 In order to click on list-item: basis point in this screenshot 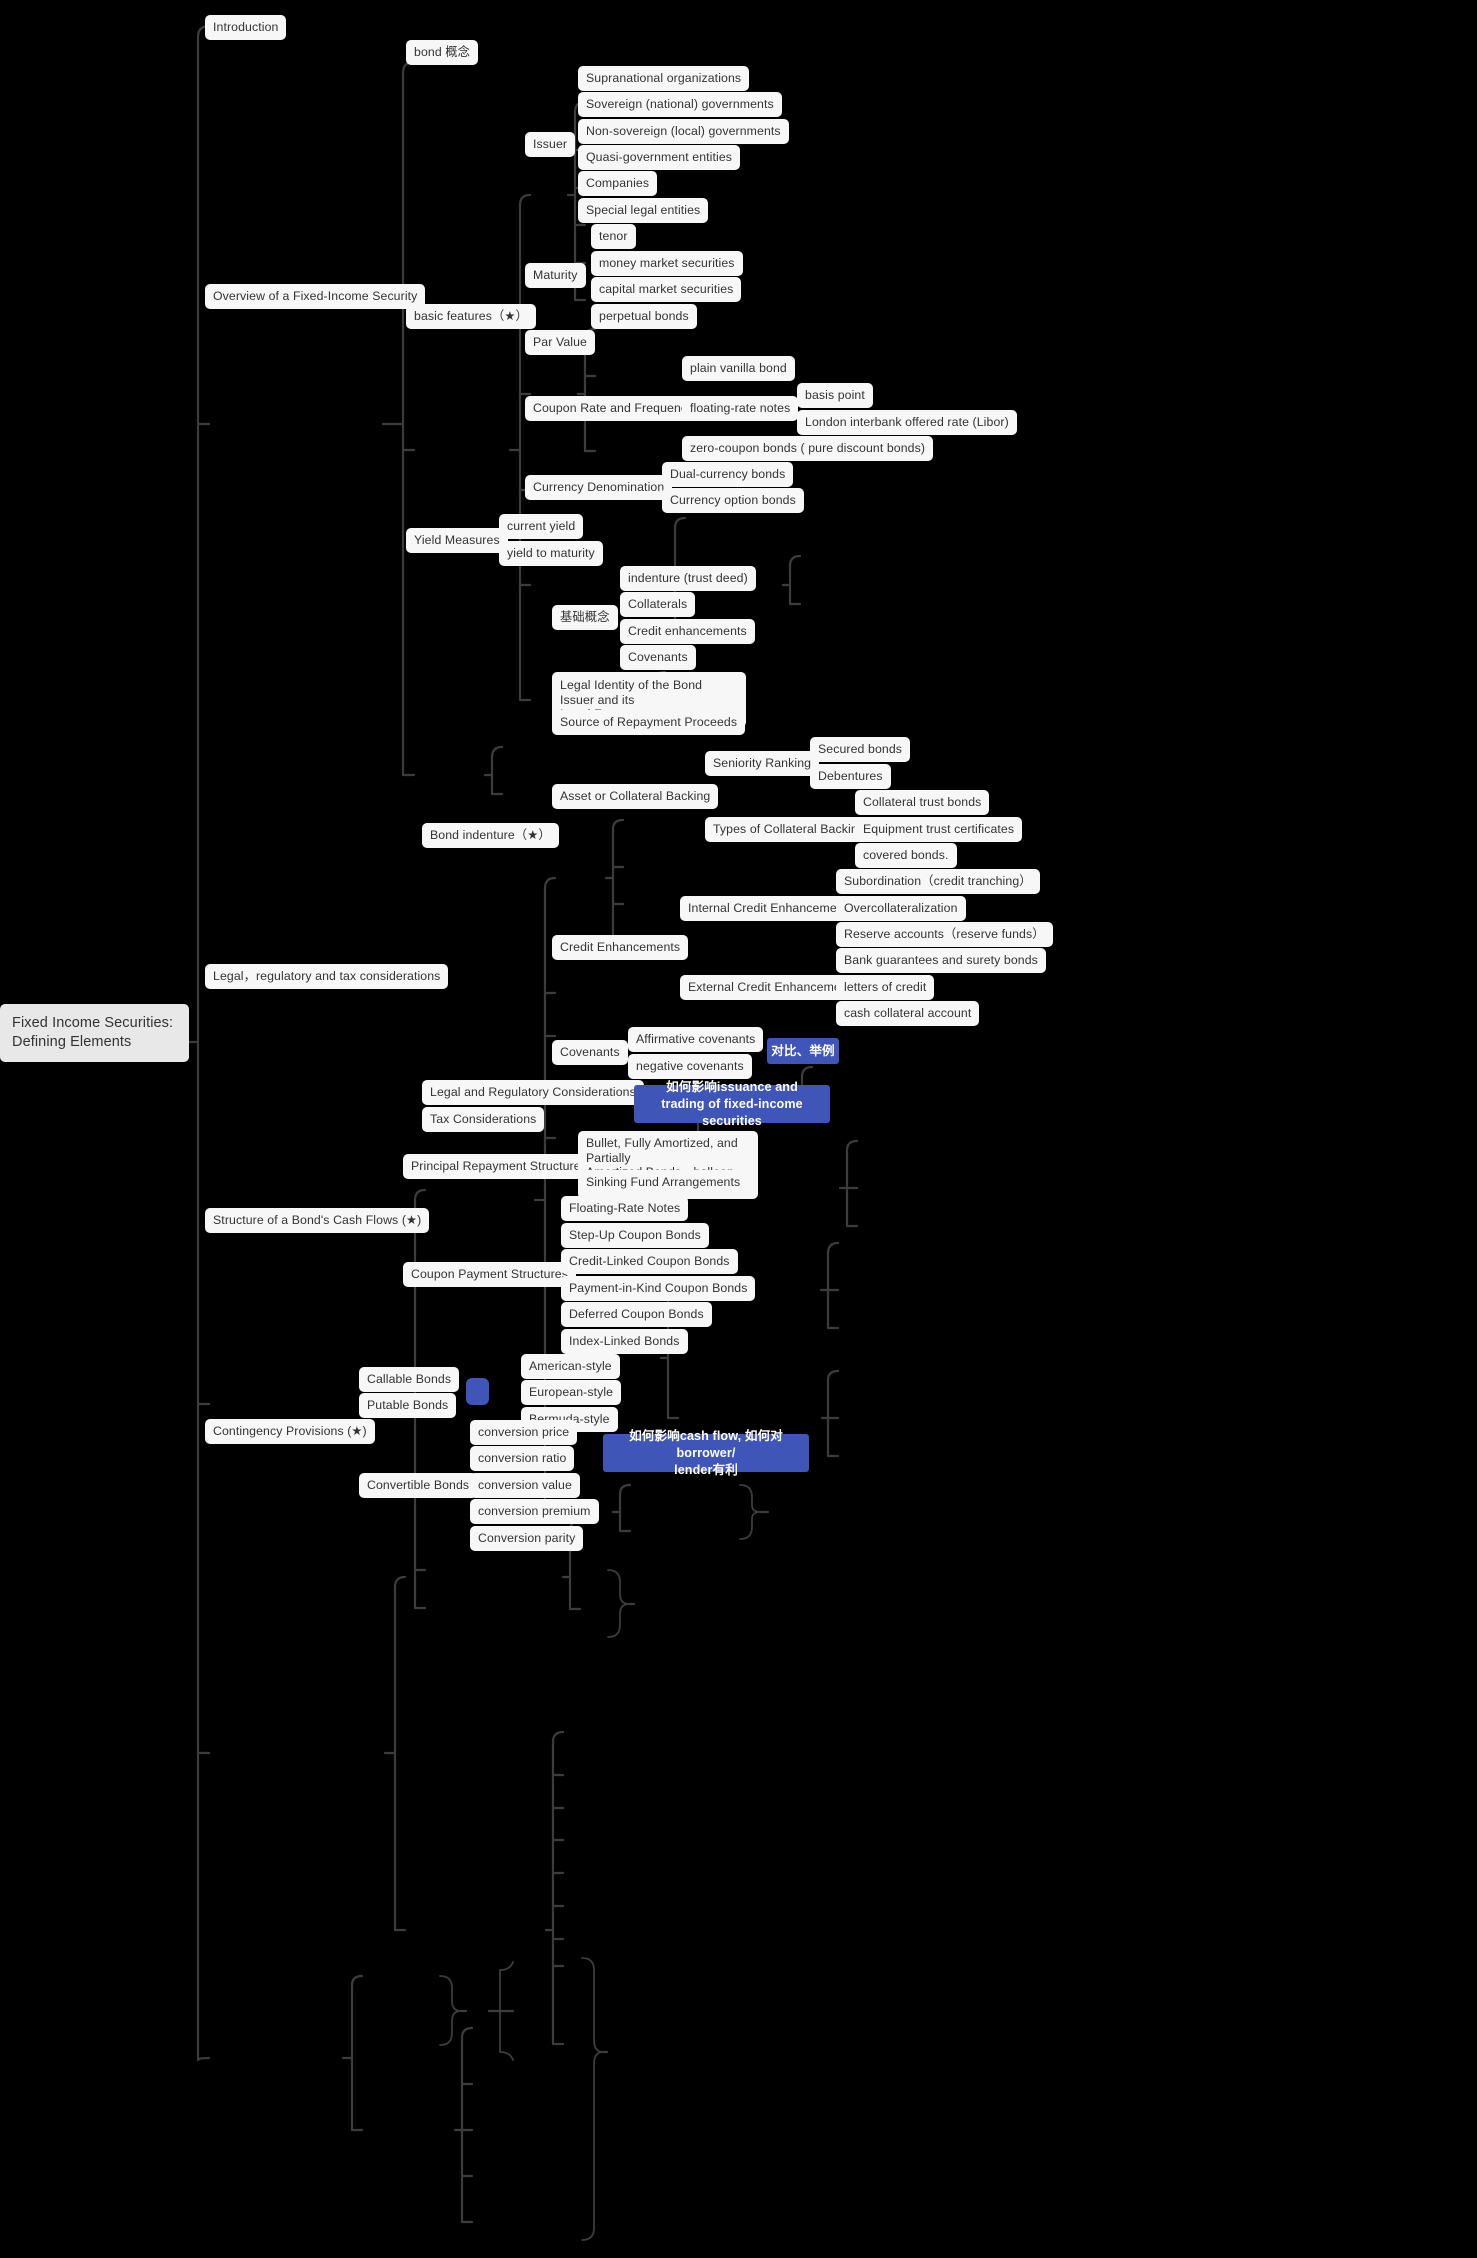, I will do `click(835, 395)`.